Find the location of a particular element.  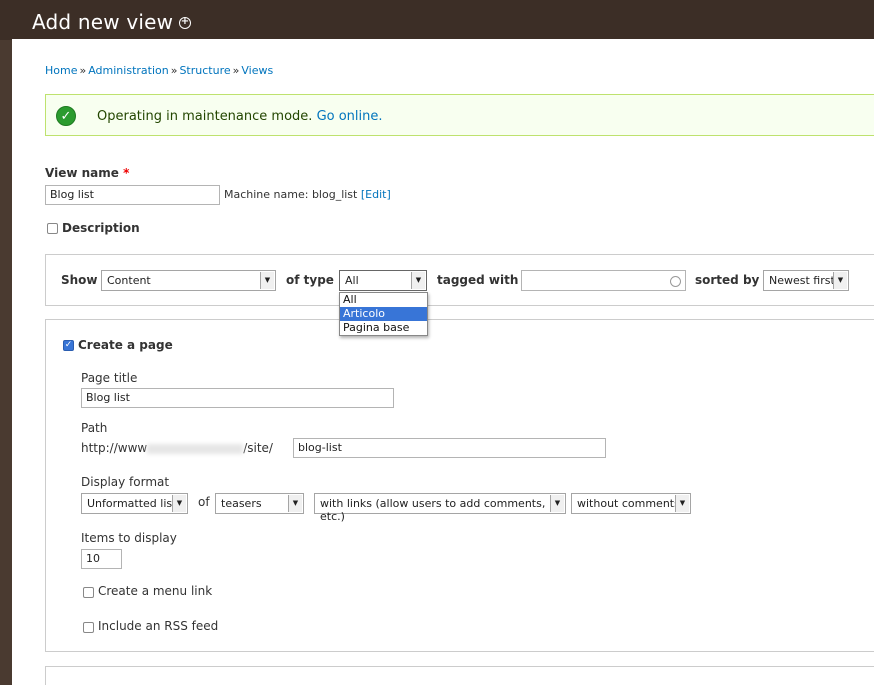

tagged-with-input is located at coordinates (603, 280).